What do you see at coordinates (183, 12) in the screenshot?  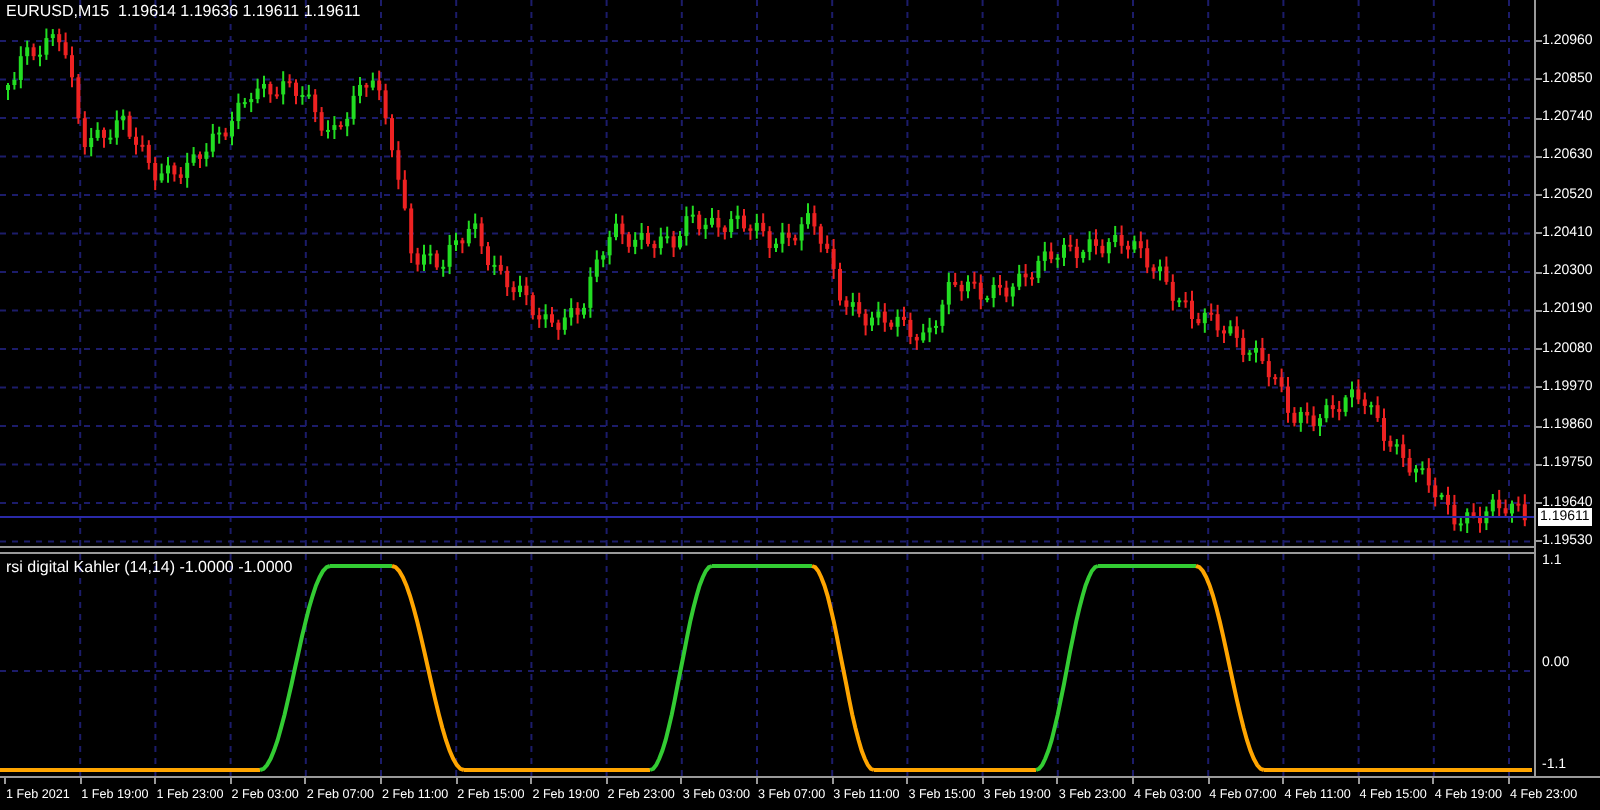 I see `chart-header: EURUSD,M15 1.19614 1.19636 1.19611 1.19611` at bounding box center [183, 12].